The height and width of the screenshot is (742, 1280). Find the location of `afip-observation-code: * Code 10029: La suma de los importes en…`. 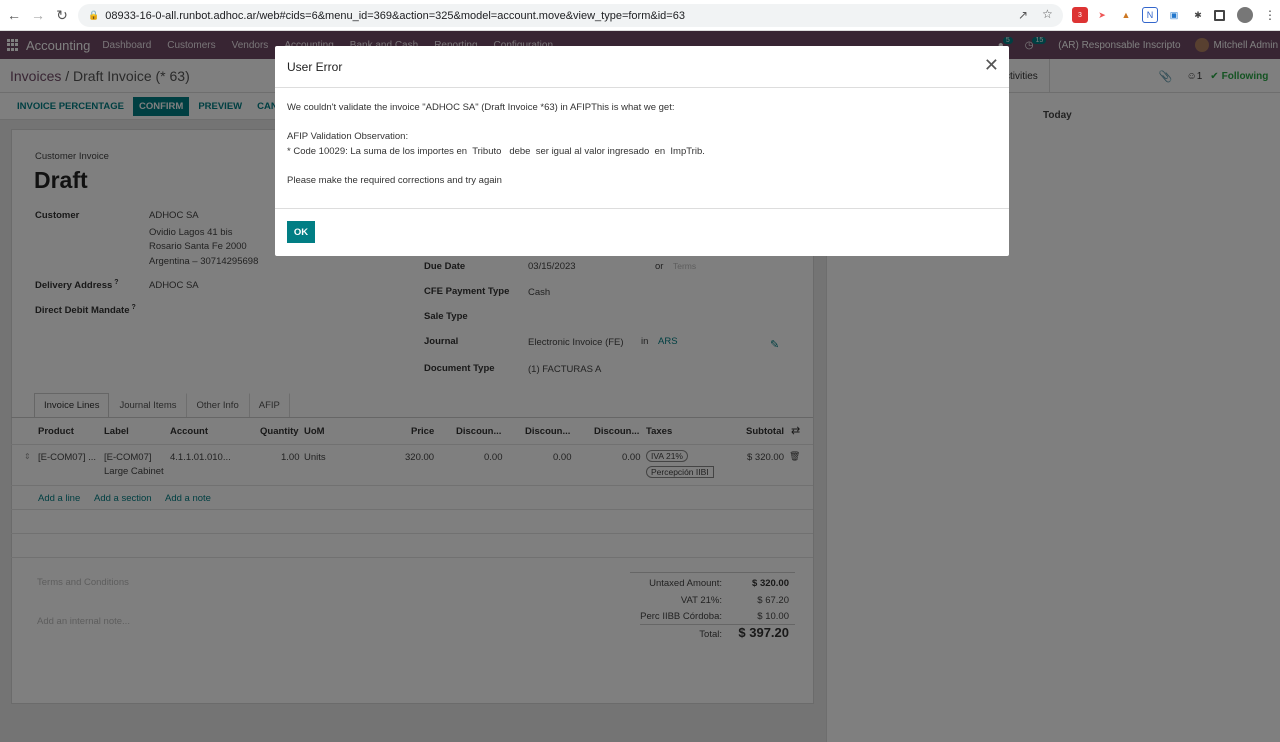

afip-observation-code: * Code 10029: La suma de los importes en… is located at coordinates (496, 151).